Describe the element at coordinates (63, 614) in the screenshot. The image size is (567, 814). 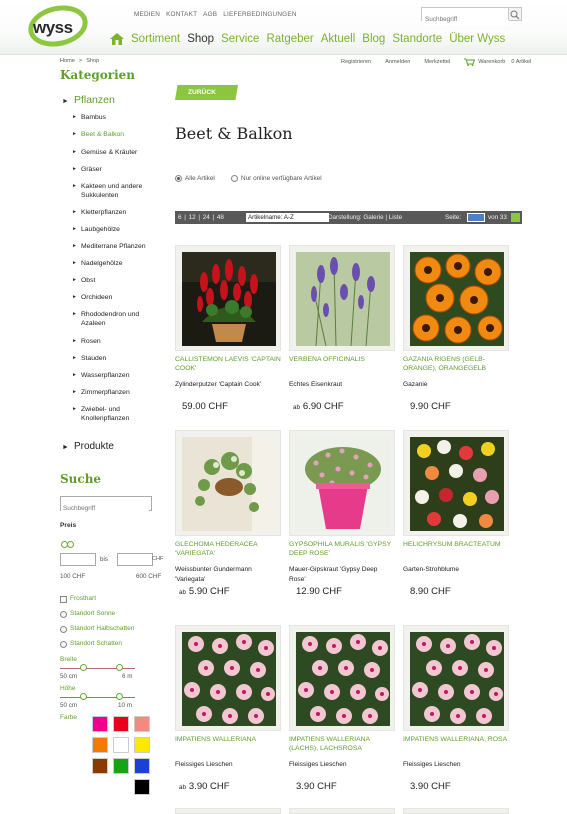
I see `standort-sonne-radio` at that location.